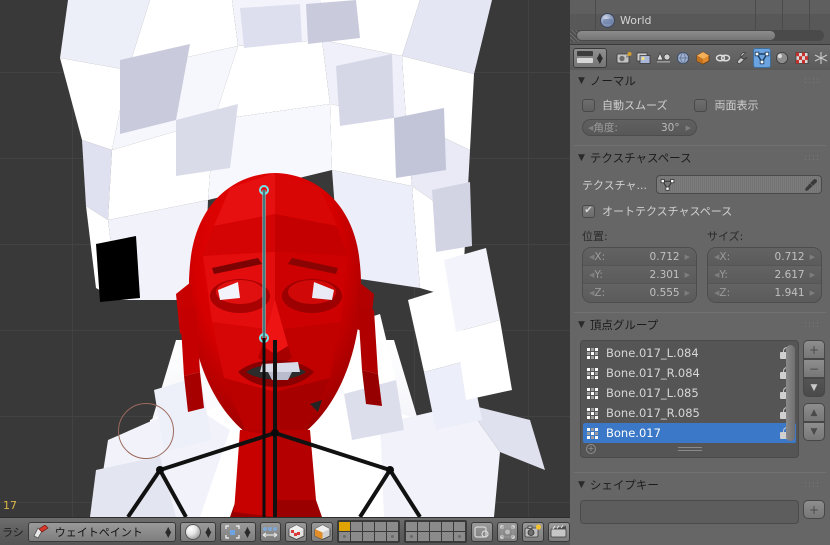 The image size is (830, 545). I want to click on add-shape-key-button: +, so click(814, 509).